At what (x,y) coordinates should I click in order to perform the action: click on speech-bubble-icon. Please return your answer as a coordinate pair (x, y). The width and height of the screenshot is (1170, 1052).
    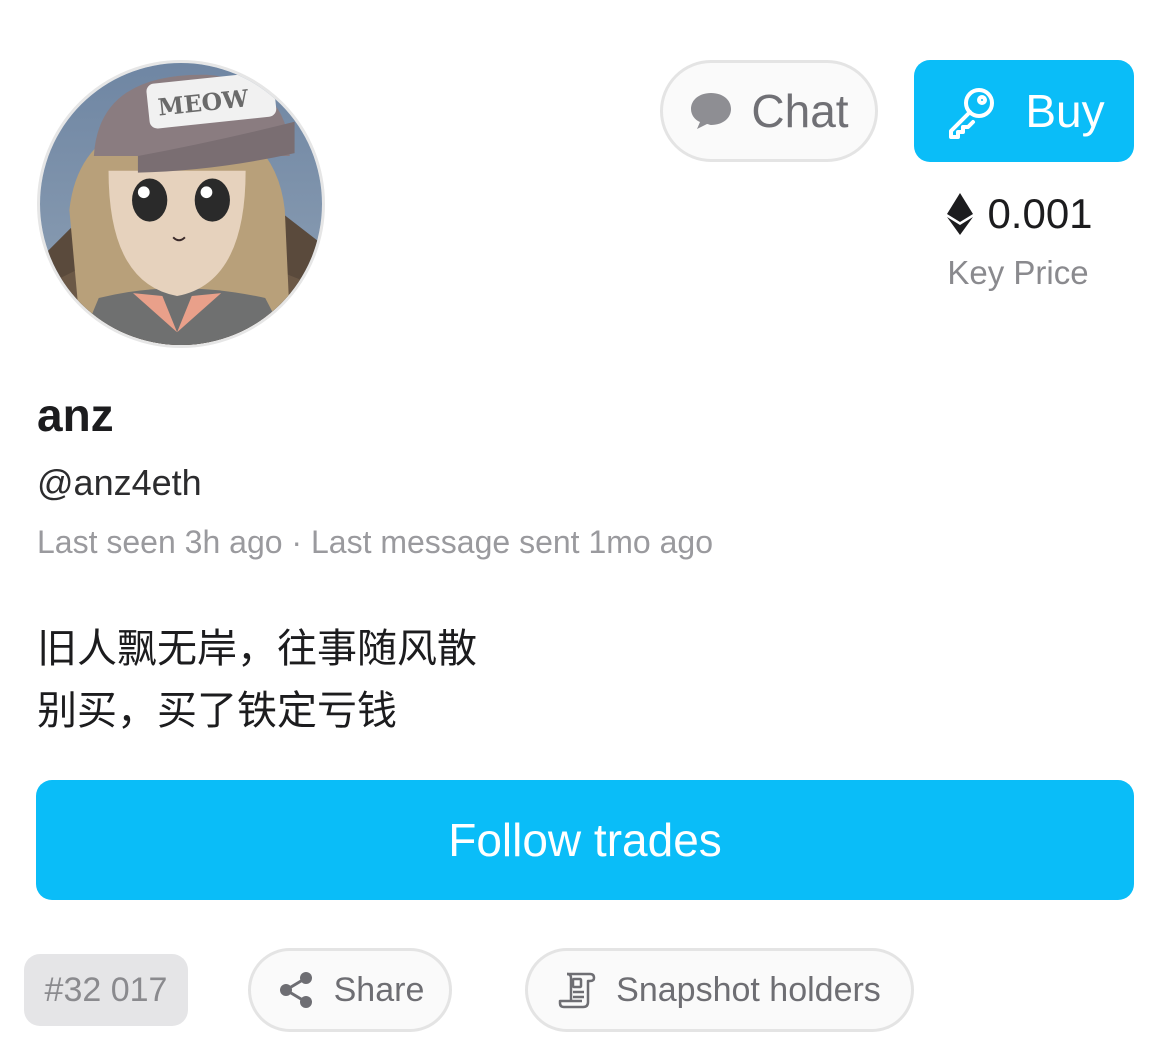
    Looking at the image, I should click on (711, 111).